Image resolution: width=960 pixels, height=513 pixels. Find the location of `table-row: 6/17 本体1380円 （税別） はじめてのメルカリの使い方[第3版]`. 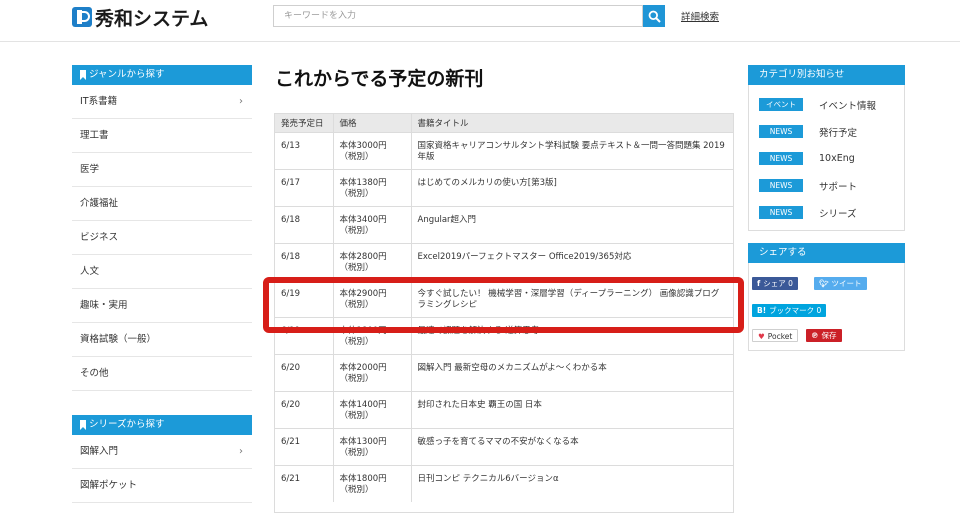

table-row: 6/17 本体1380円 （税別） はじめてのメルカリの使い方[第3版] is located at coordinates (504, 187).